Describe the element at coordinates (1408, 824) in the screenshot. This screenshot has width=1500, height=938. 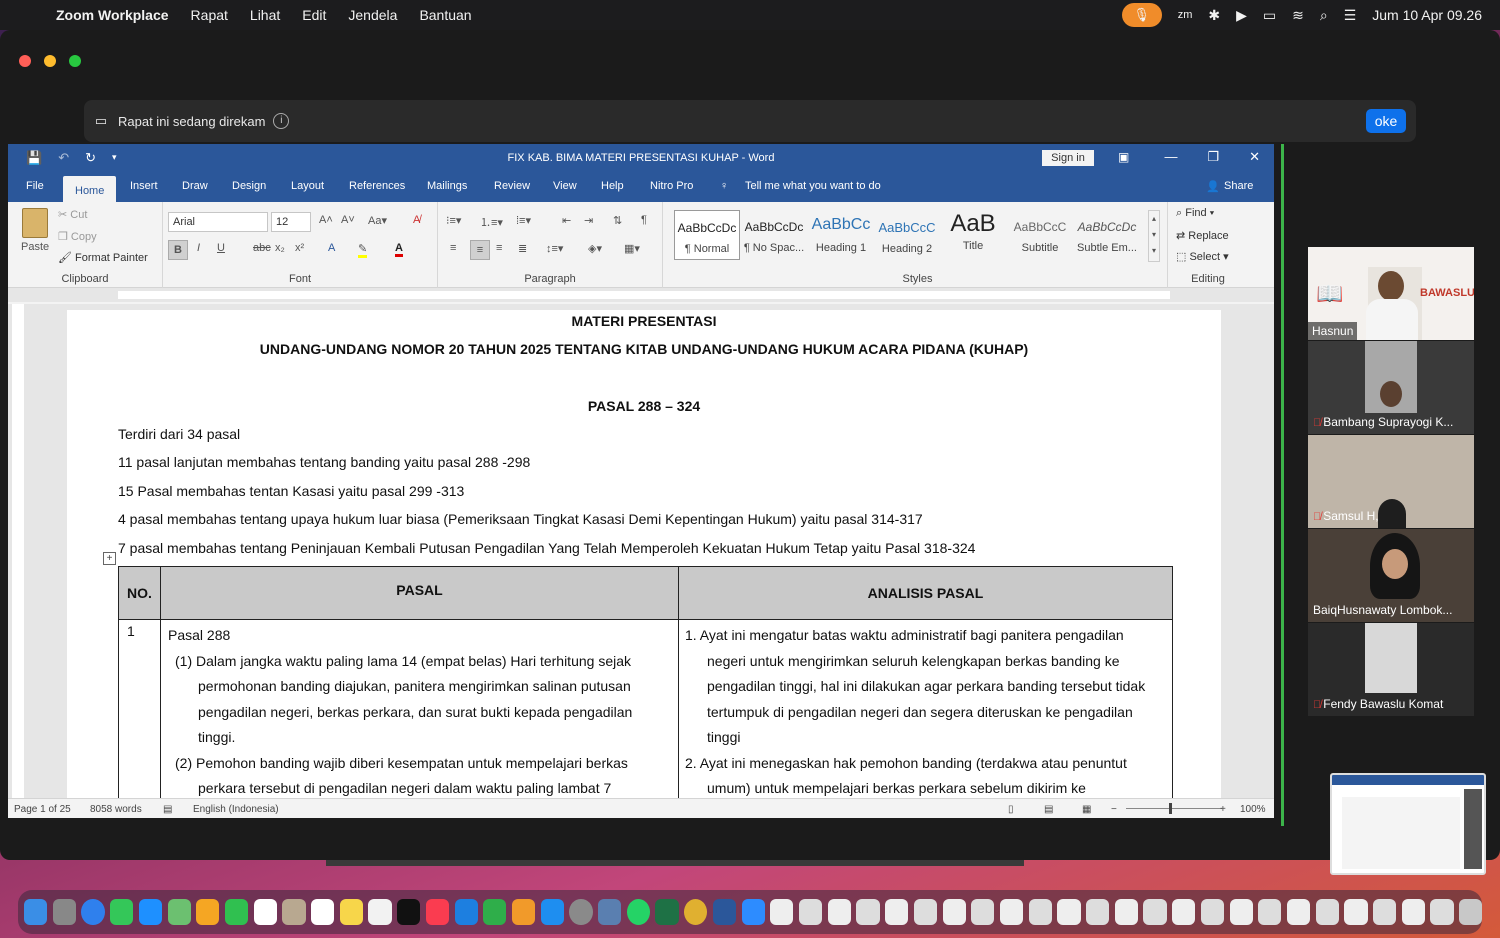
I see `shared-screen-thumbnail` at that location.